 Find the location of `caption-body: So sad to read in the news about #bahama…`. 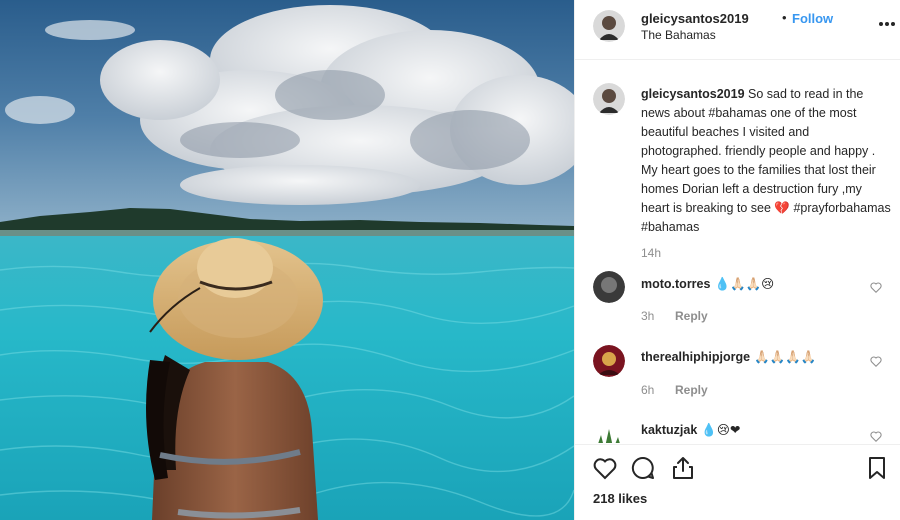

caption-body: So sad to read in the news about #bahama… is located at coordinates (766, 160).